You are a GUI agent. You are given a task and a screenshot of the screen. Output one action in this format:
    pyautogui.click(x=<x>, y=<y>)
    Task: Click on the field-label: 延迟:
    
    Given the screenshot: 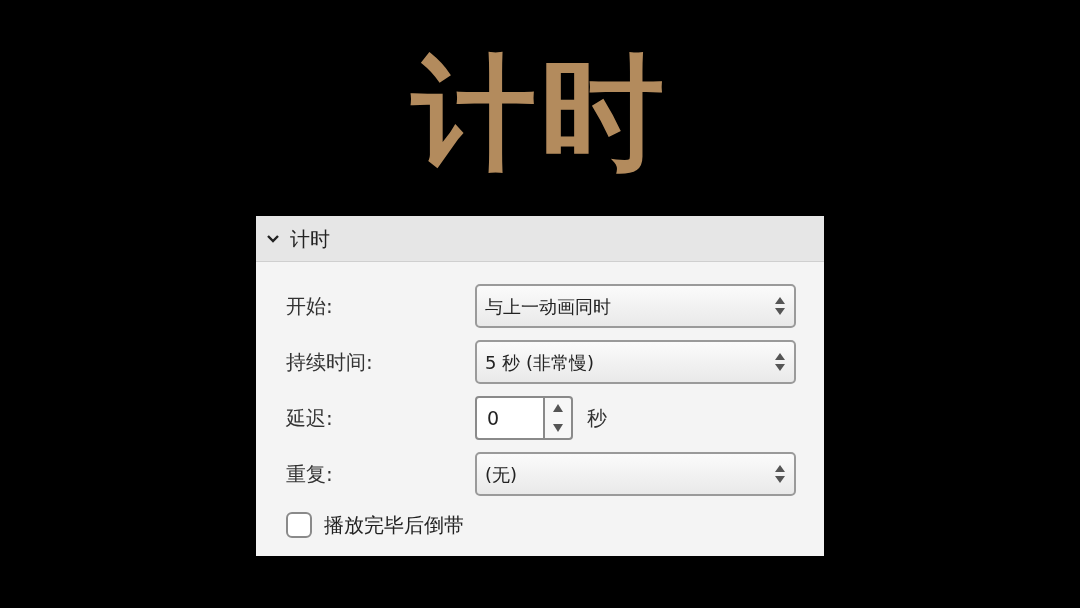 What is the action you would take?
    pyautogui.click(x=310, y=418)
    